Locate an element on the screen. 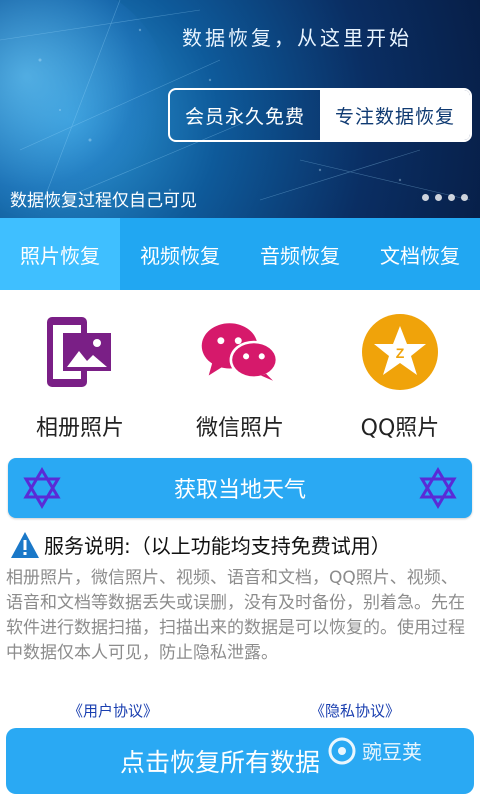 This screenshot has height=800, width=480. watermark-text: 豌豆荚 is located at coordinates (392, 752).